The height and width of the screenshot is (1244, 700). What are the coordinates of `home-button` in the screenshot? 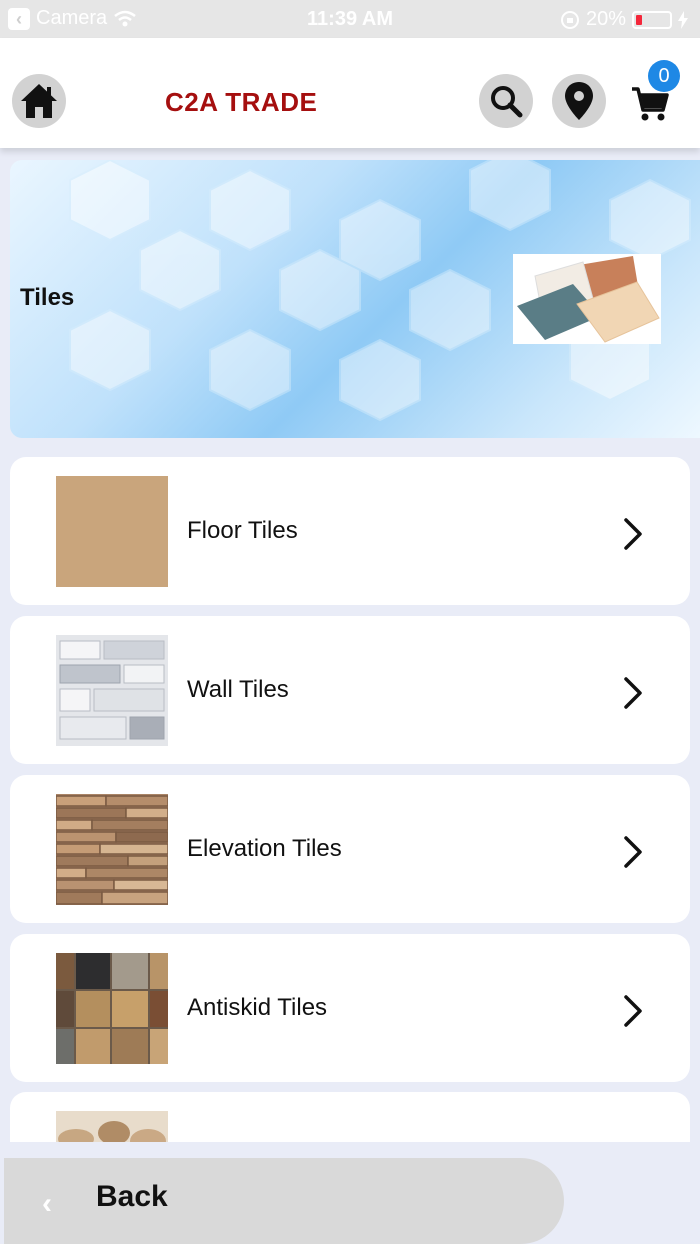 It's located at (39, 101).